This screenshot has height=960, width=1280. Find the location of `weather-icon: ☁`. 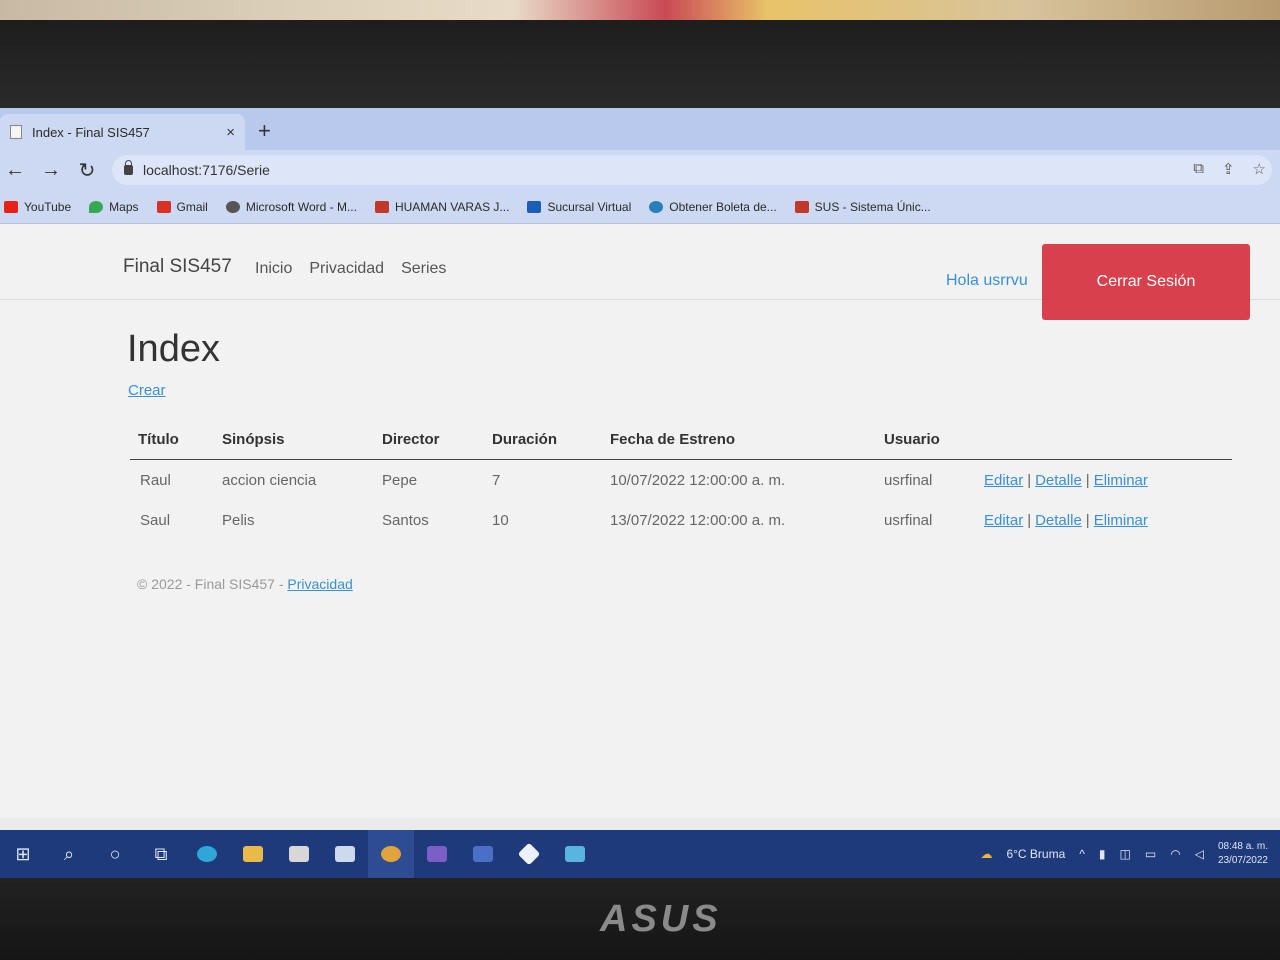

weather-icon: ☁ is located at coordinates (986, 854).